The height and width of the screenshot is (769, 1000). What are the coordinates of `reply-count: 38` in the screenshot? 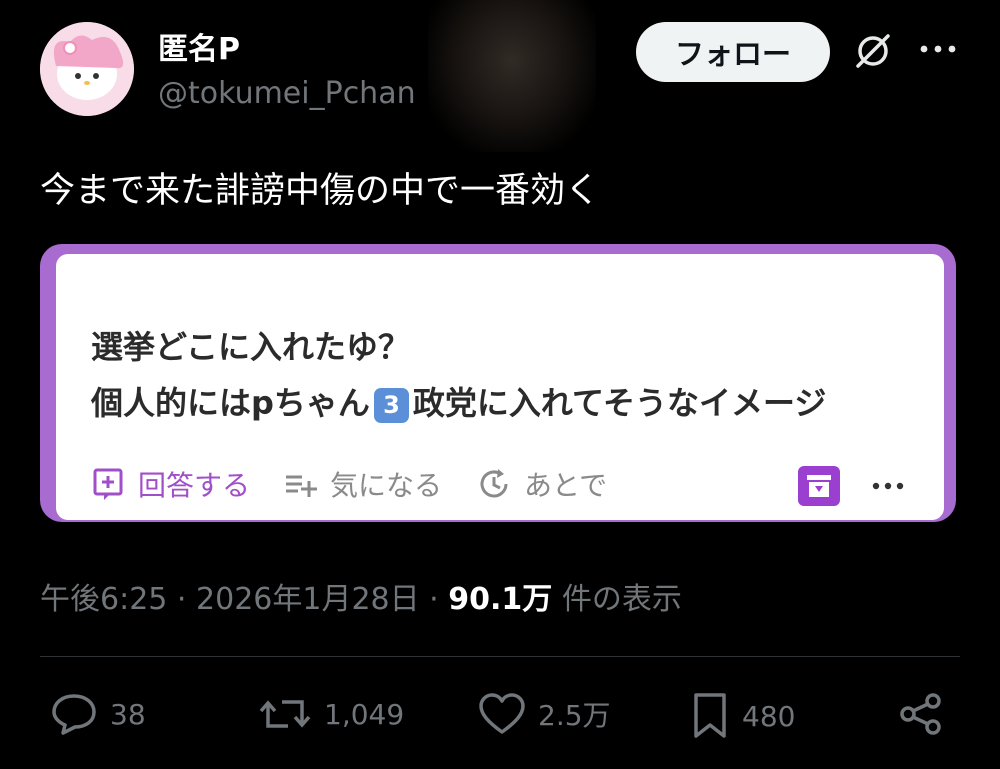 It's located at (128, 714).